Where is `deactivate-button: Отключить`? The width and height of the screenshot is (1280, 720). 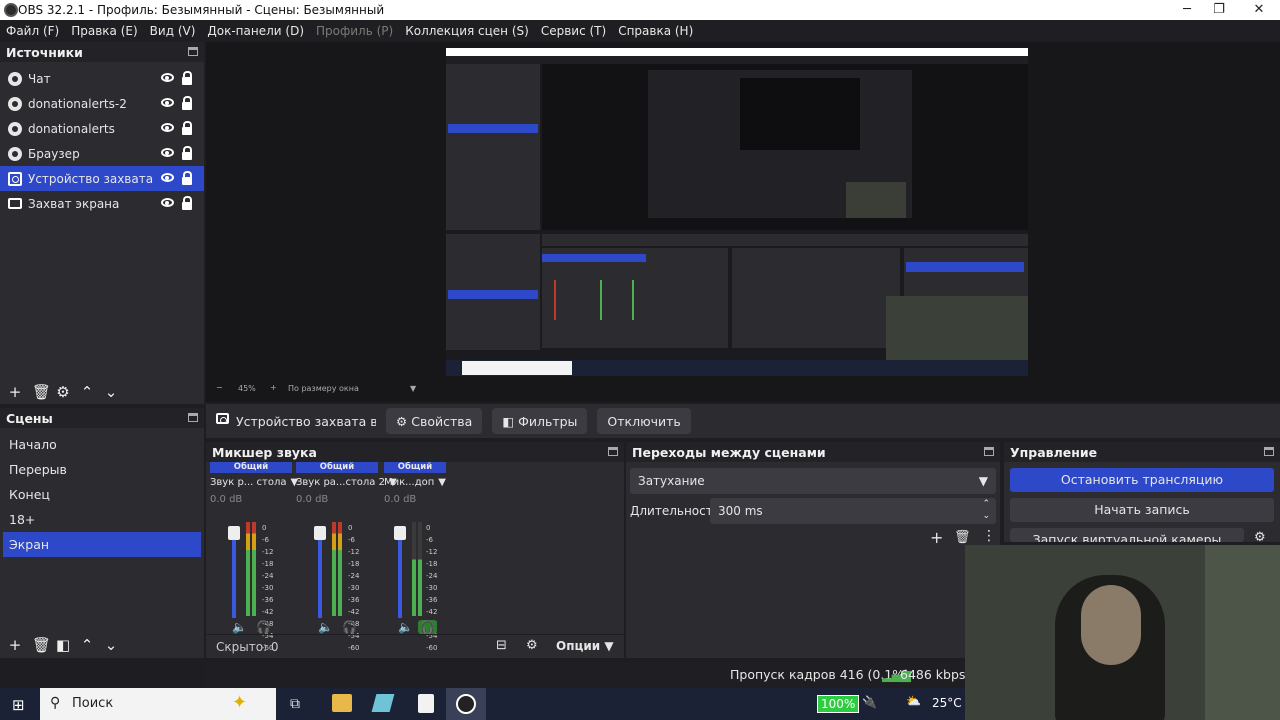 deactivate-button: Отключить is located at coordinates (644, 421).